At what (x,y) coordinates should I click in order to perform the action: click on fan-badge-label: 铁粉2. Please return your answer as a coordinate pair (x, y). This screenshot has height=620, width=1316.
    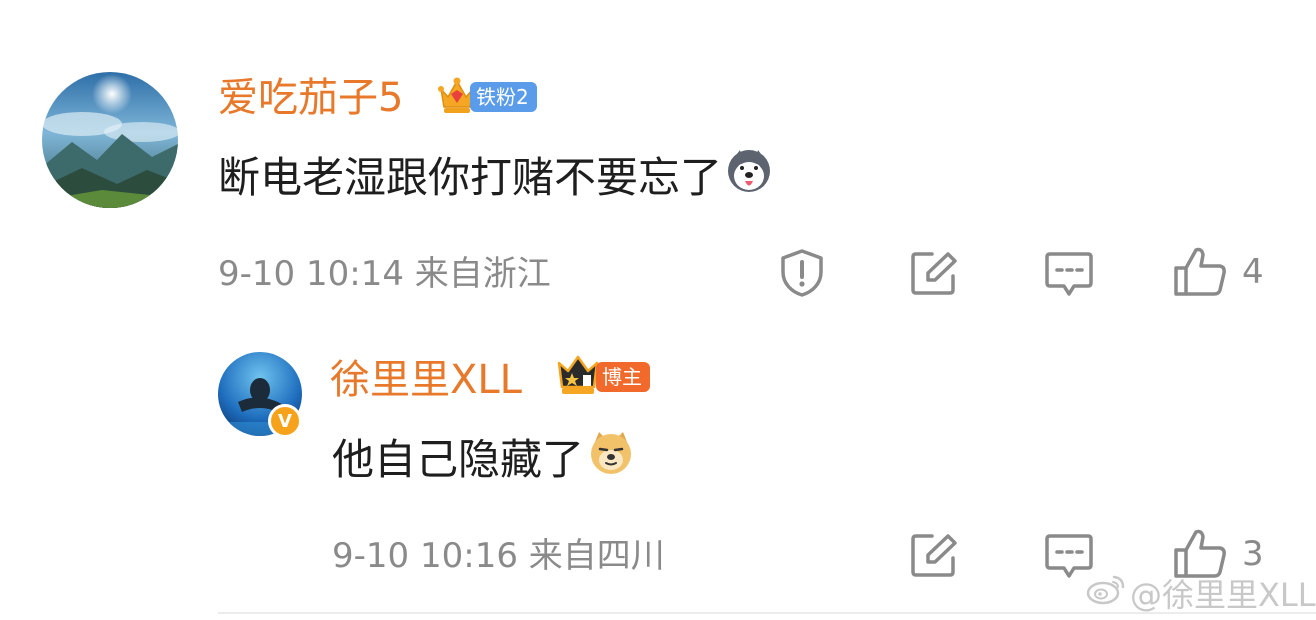
    Looking at the image, I should click on (503, 97).